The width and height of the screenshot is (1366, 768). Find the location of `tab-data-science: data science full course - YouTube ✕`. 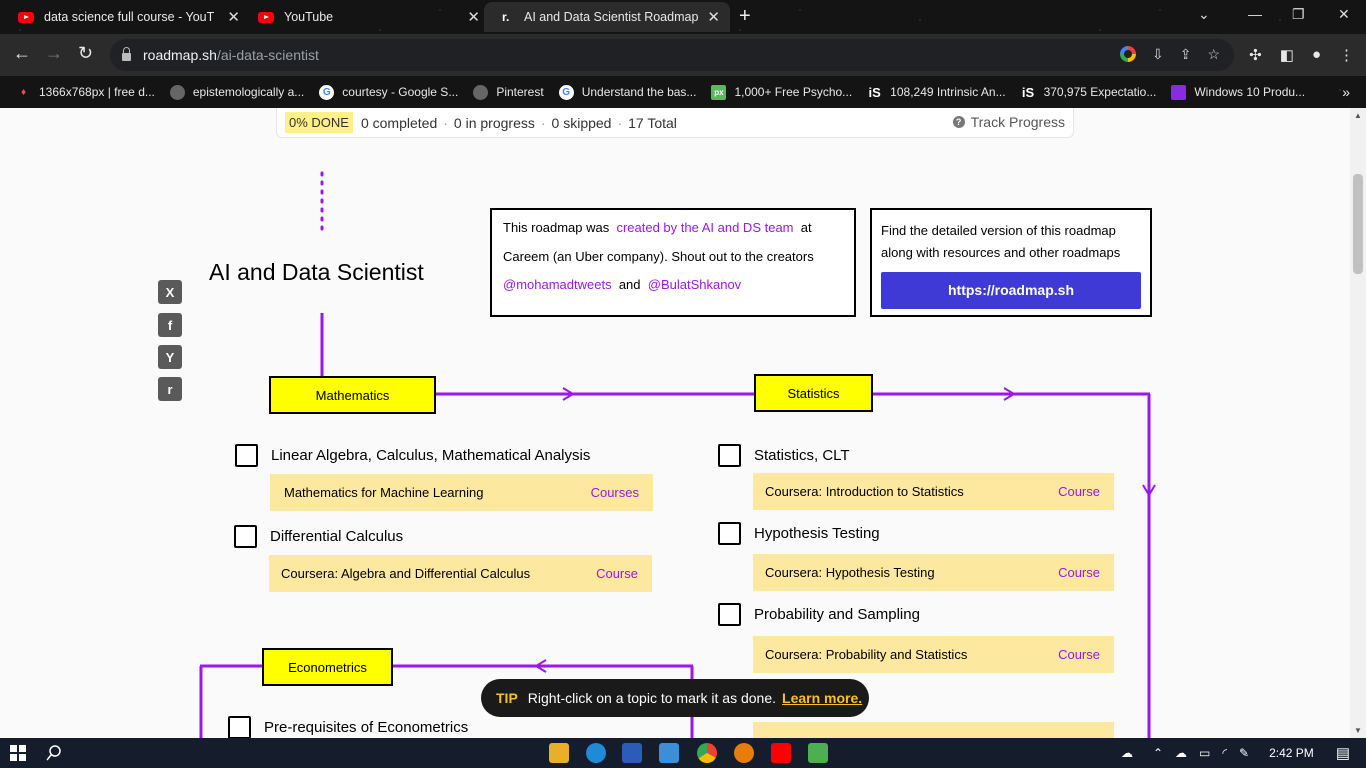

tab-data-science: data science full course - YouTube ✕ is located at coordinates (125, 17).